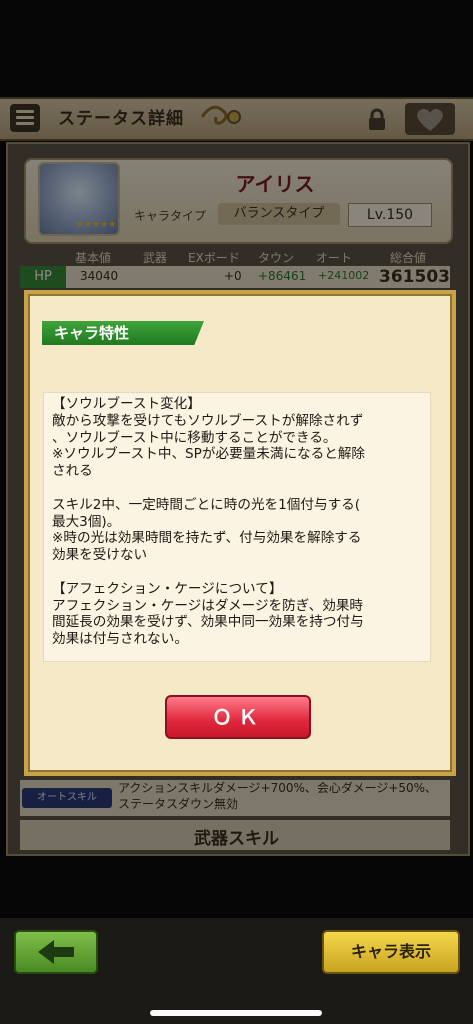 This screenshot has width=473, height=1024. I want to click on back-button, so click(56, 952).